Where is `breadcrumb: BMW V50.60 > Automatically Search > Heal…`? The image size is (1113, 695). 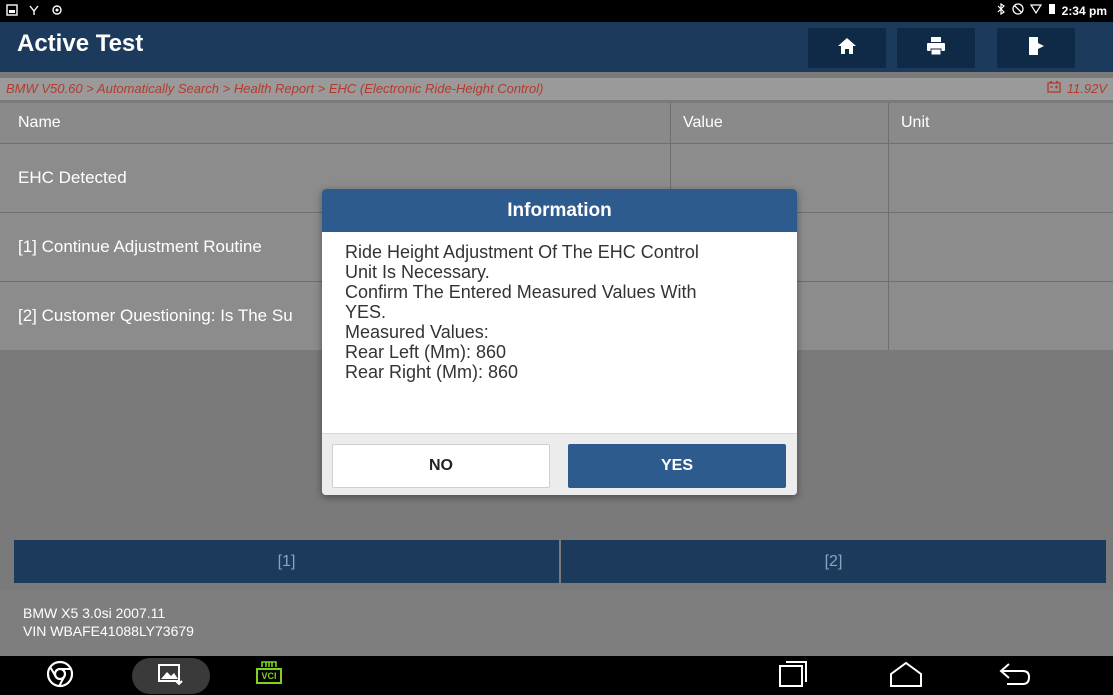 breadcrumb: BMW V50.60 > Automatically Search > Heal… is located at coordinates (275, 88).